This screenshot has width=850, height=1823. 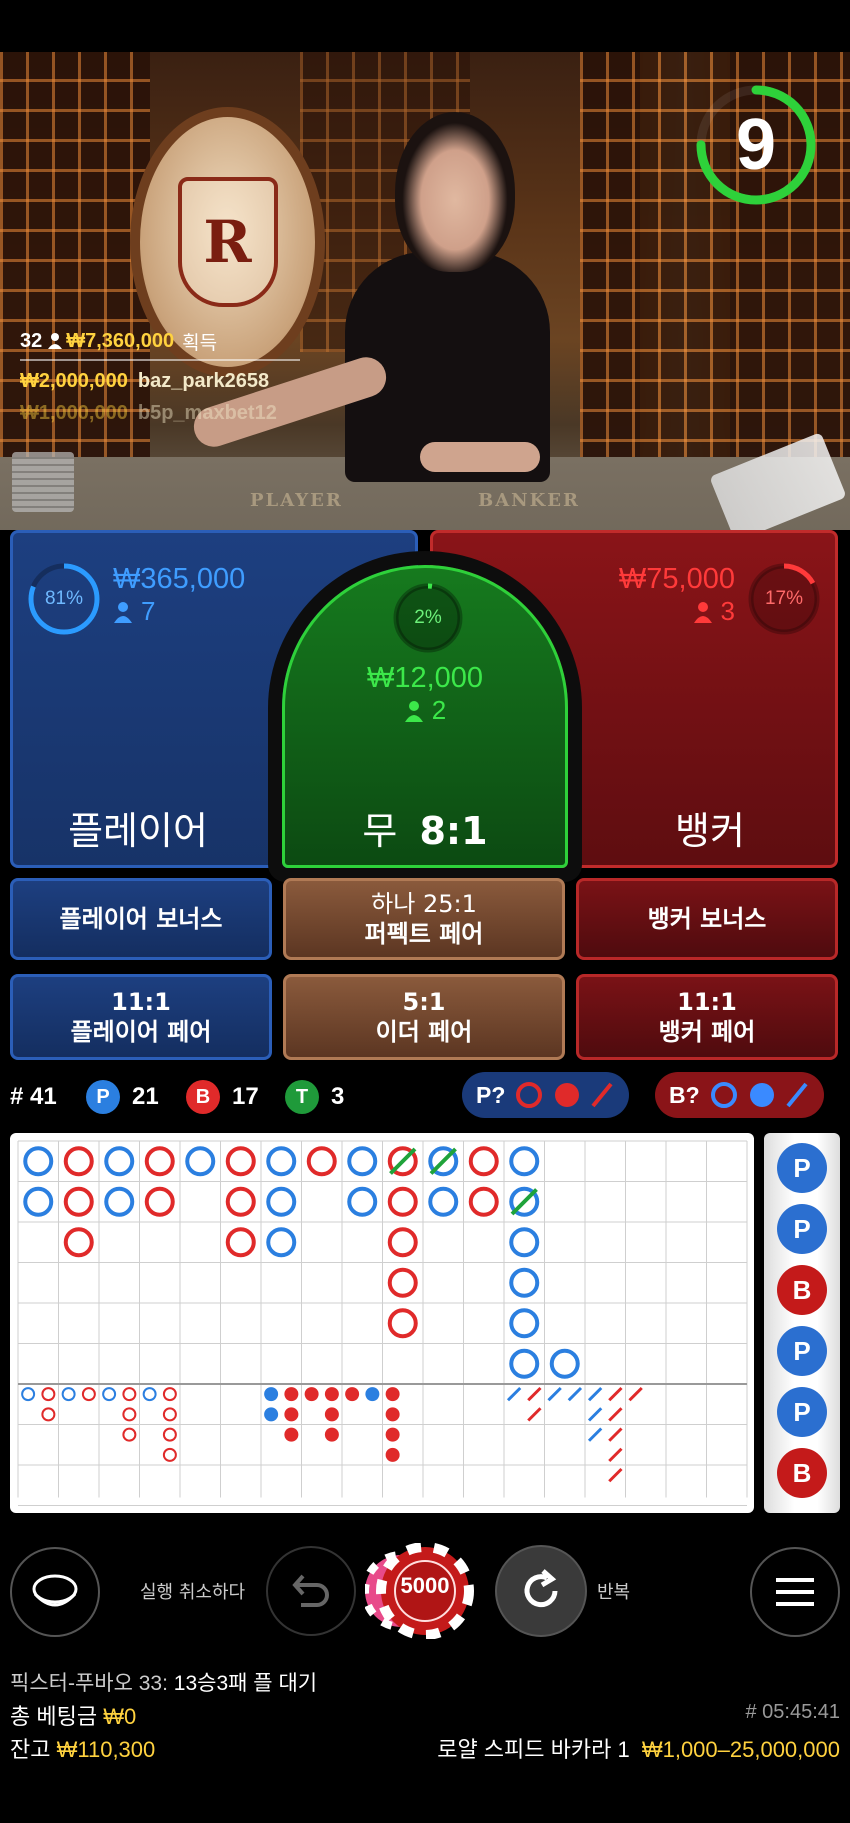 I want to click on undo-button, so click(x=311, y=1591).